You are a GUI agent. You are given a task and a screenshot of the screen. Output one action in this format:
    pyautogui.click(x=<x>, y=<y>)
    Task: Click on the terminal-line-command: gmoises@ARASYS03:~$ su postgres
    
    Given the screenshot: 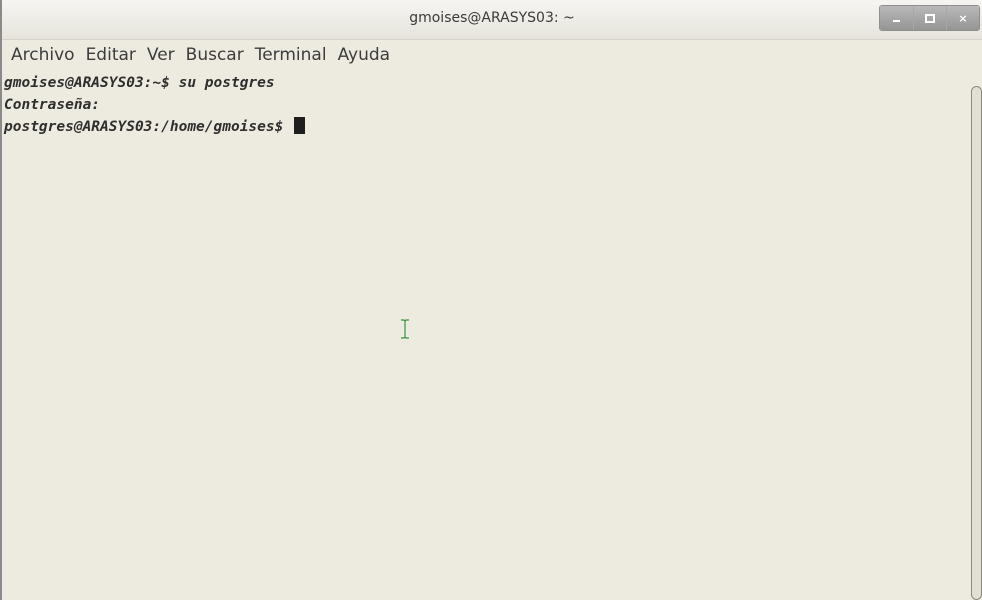 What is the action you would take?
    pyautogui.click(x=486, y=83)
    